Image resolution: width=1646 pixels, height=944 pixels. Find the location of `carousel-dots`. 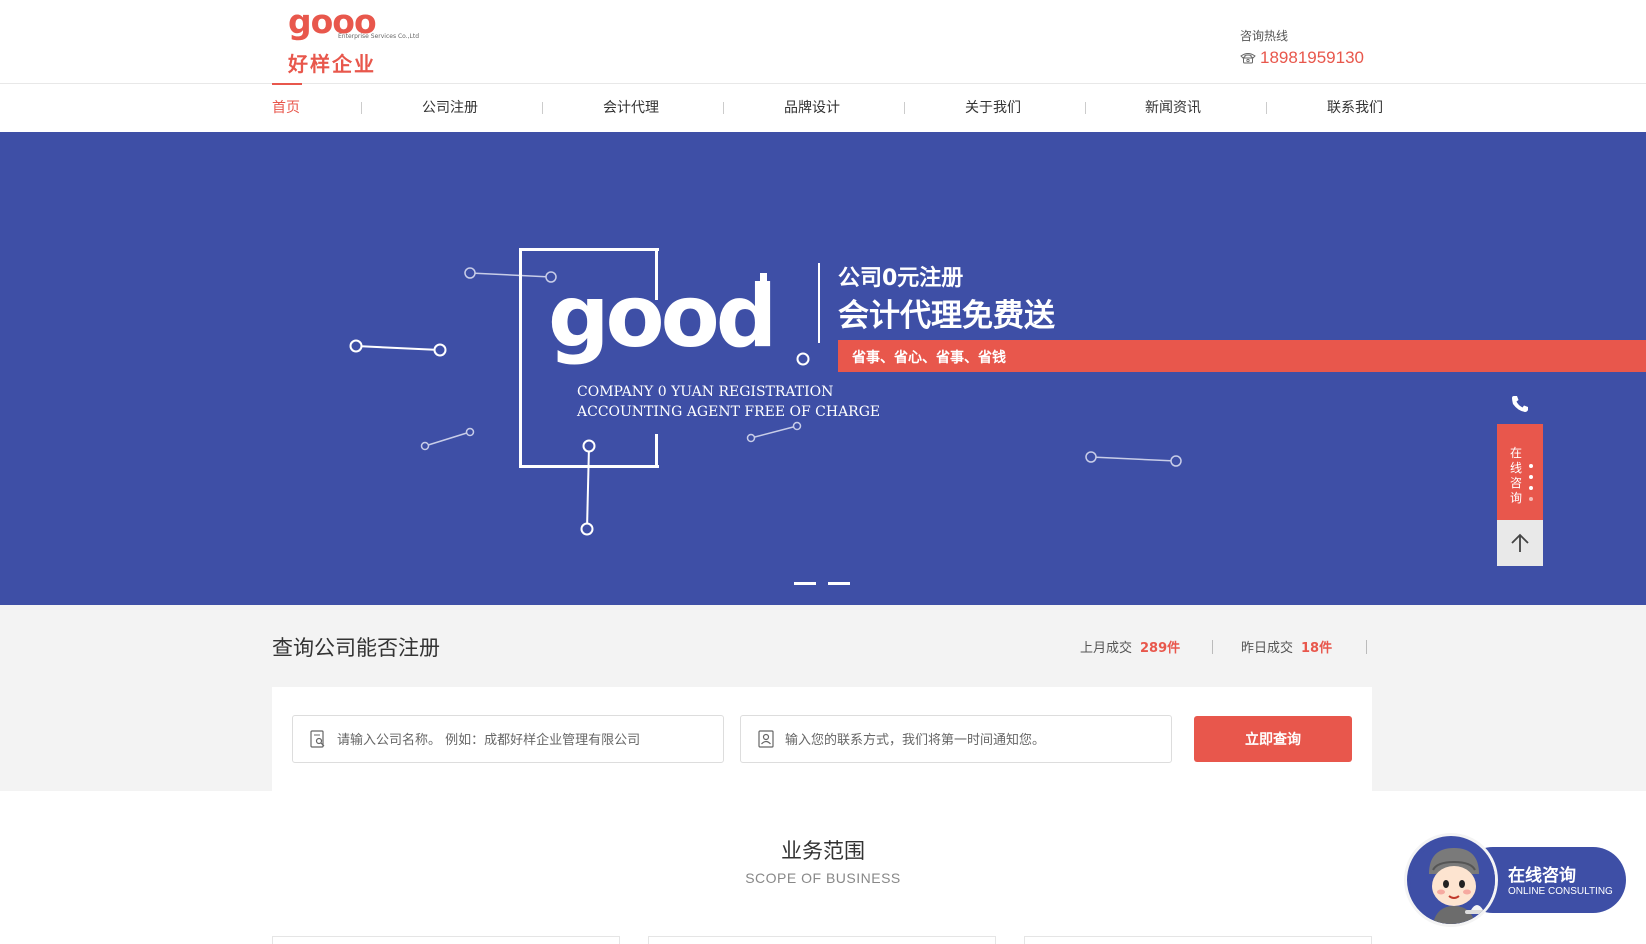

carousel-dots is located at coordinates (822, 583).